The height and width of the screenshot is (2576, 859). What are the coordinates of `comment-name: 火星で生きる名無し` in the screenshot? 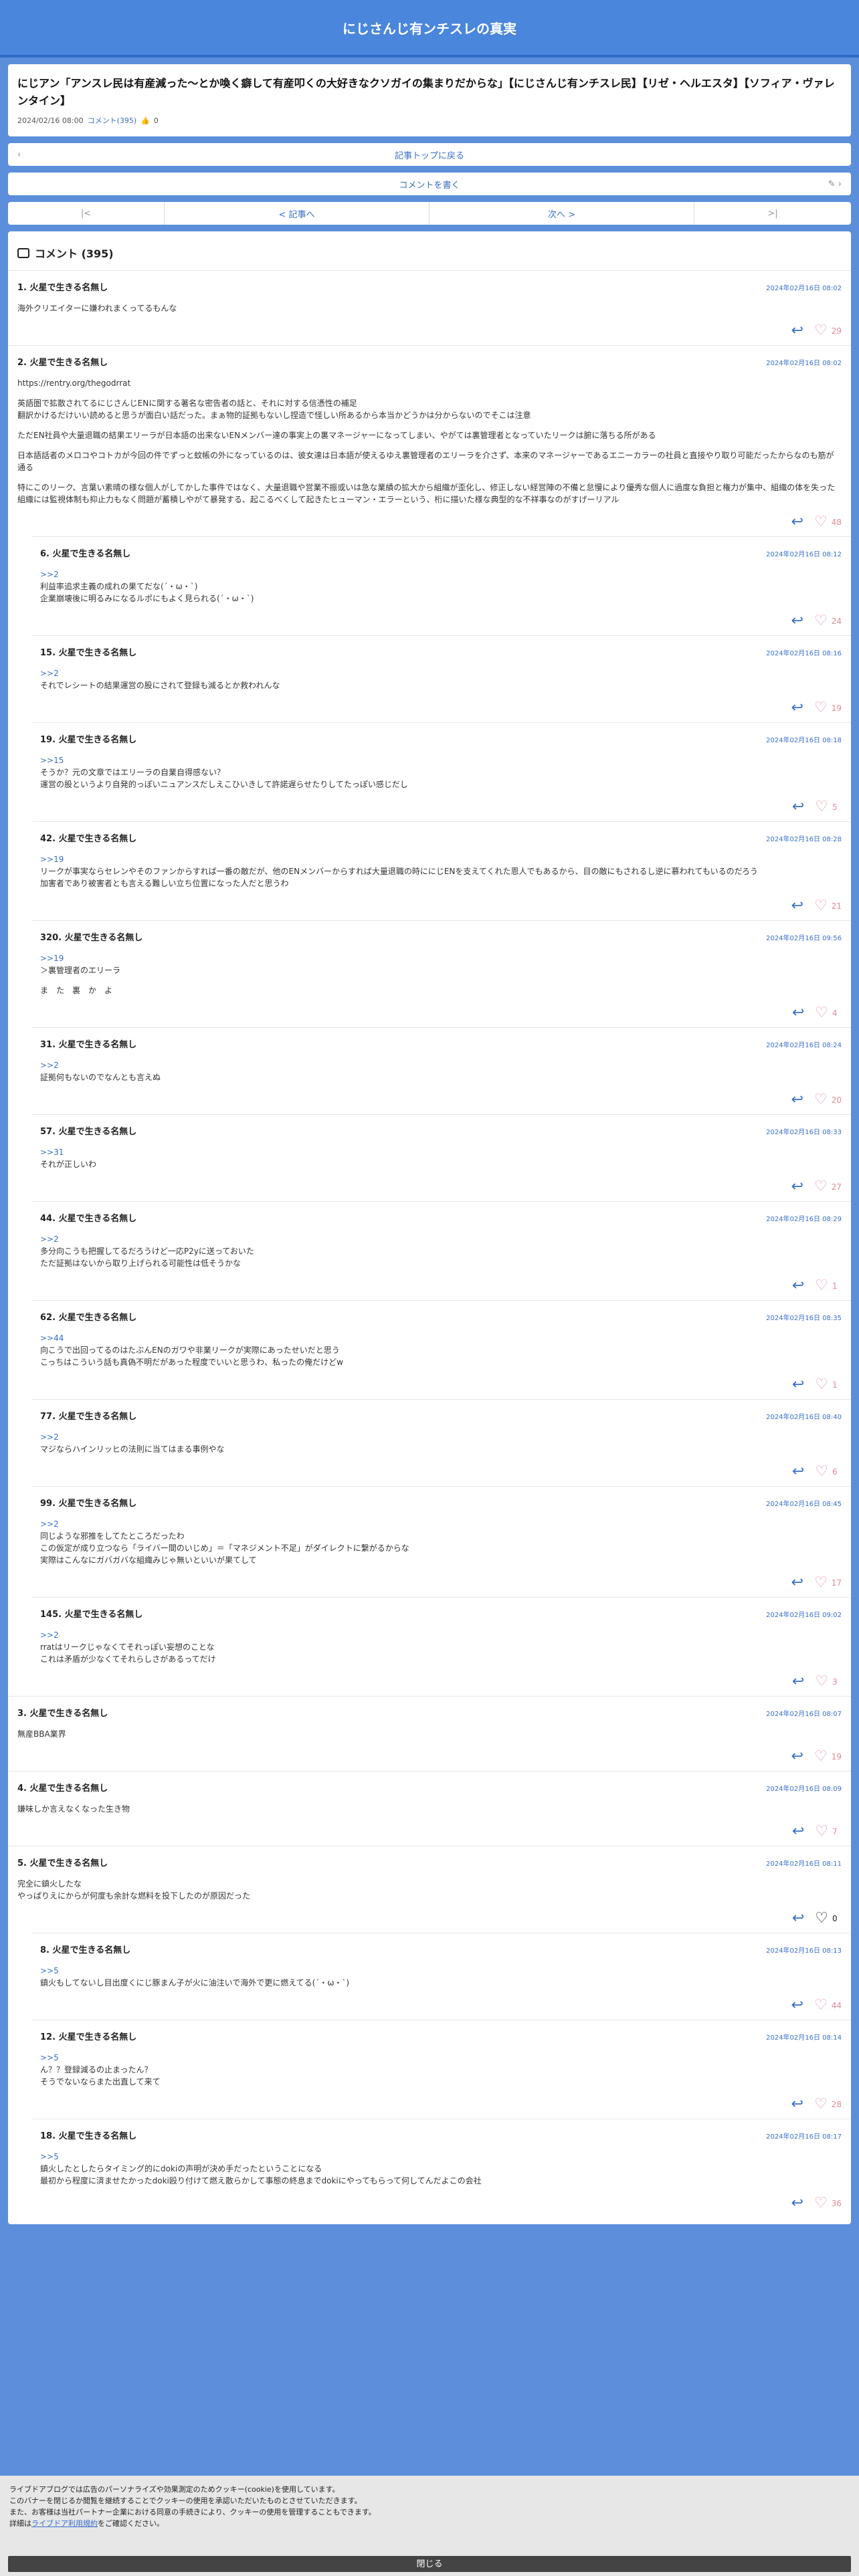 It's located at (98, 653).